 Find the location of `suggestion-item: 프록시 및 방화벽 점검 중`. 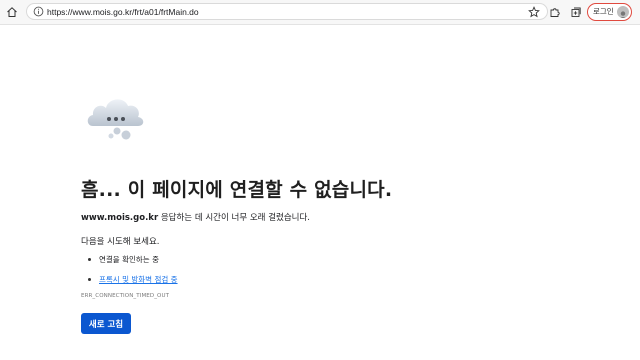

suggestion-item: 프록시 및 방화벽 점검 중 is located at coordinates (133, 279).